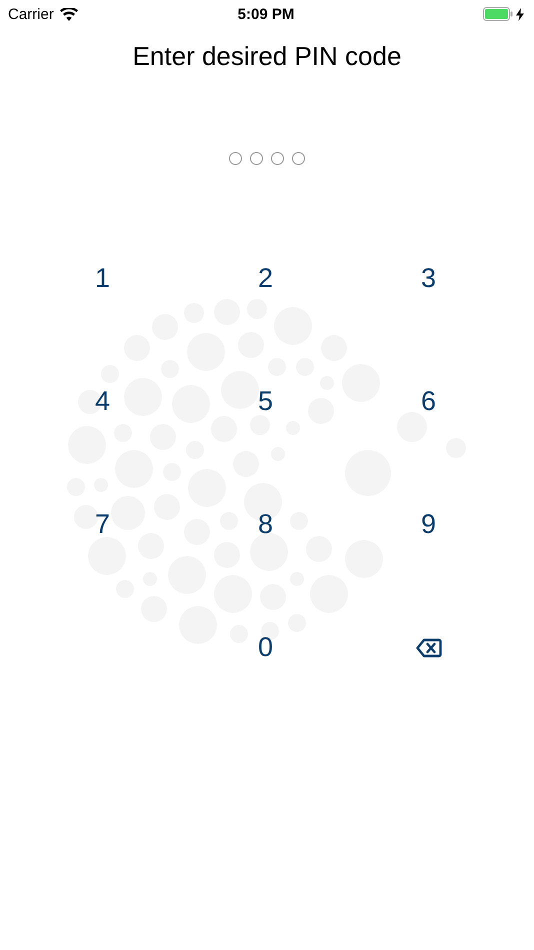  What do you see at coordinates (428, 278) in the screenshot?
I see `digit-key: 3` at bounding box center [428, 278].